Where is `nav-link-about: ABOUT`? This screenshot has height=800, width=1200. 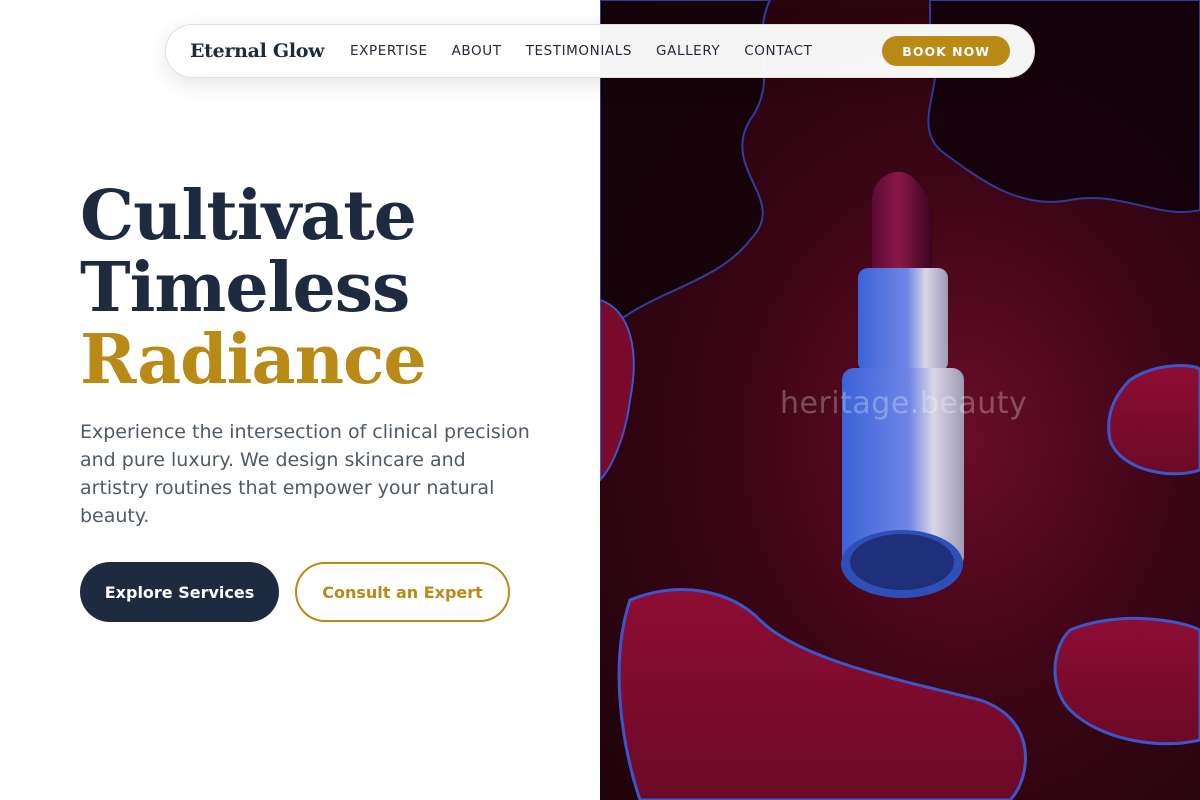 nav-link-about: ABOUT is located at coordinates (477, 51).